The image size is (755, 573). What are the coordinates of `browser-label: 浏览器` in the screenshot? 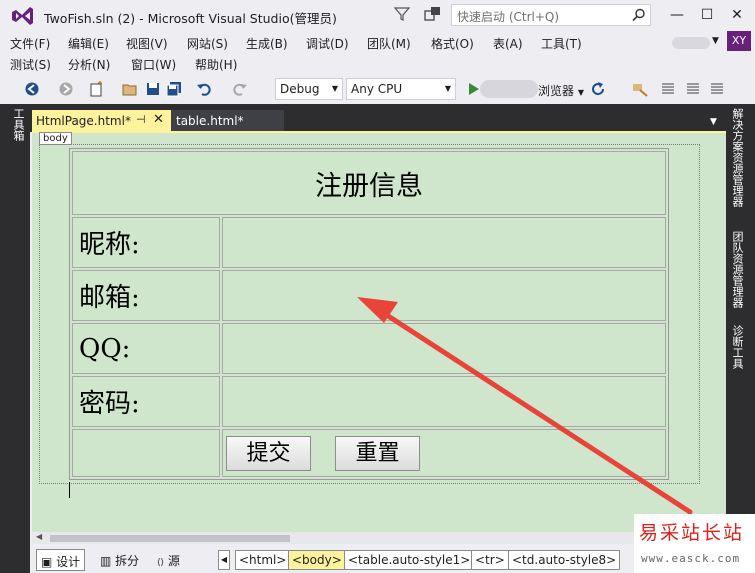 It's located at (556, 91).